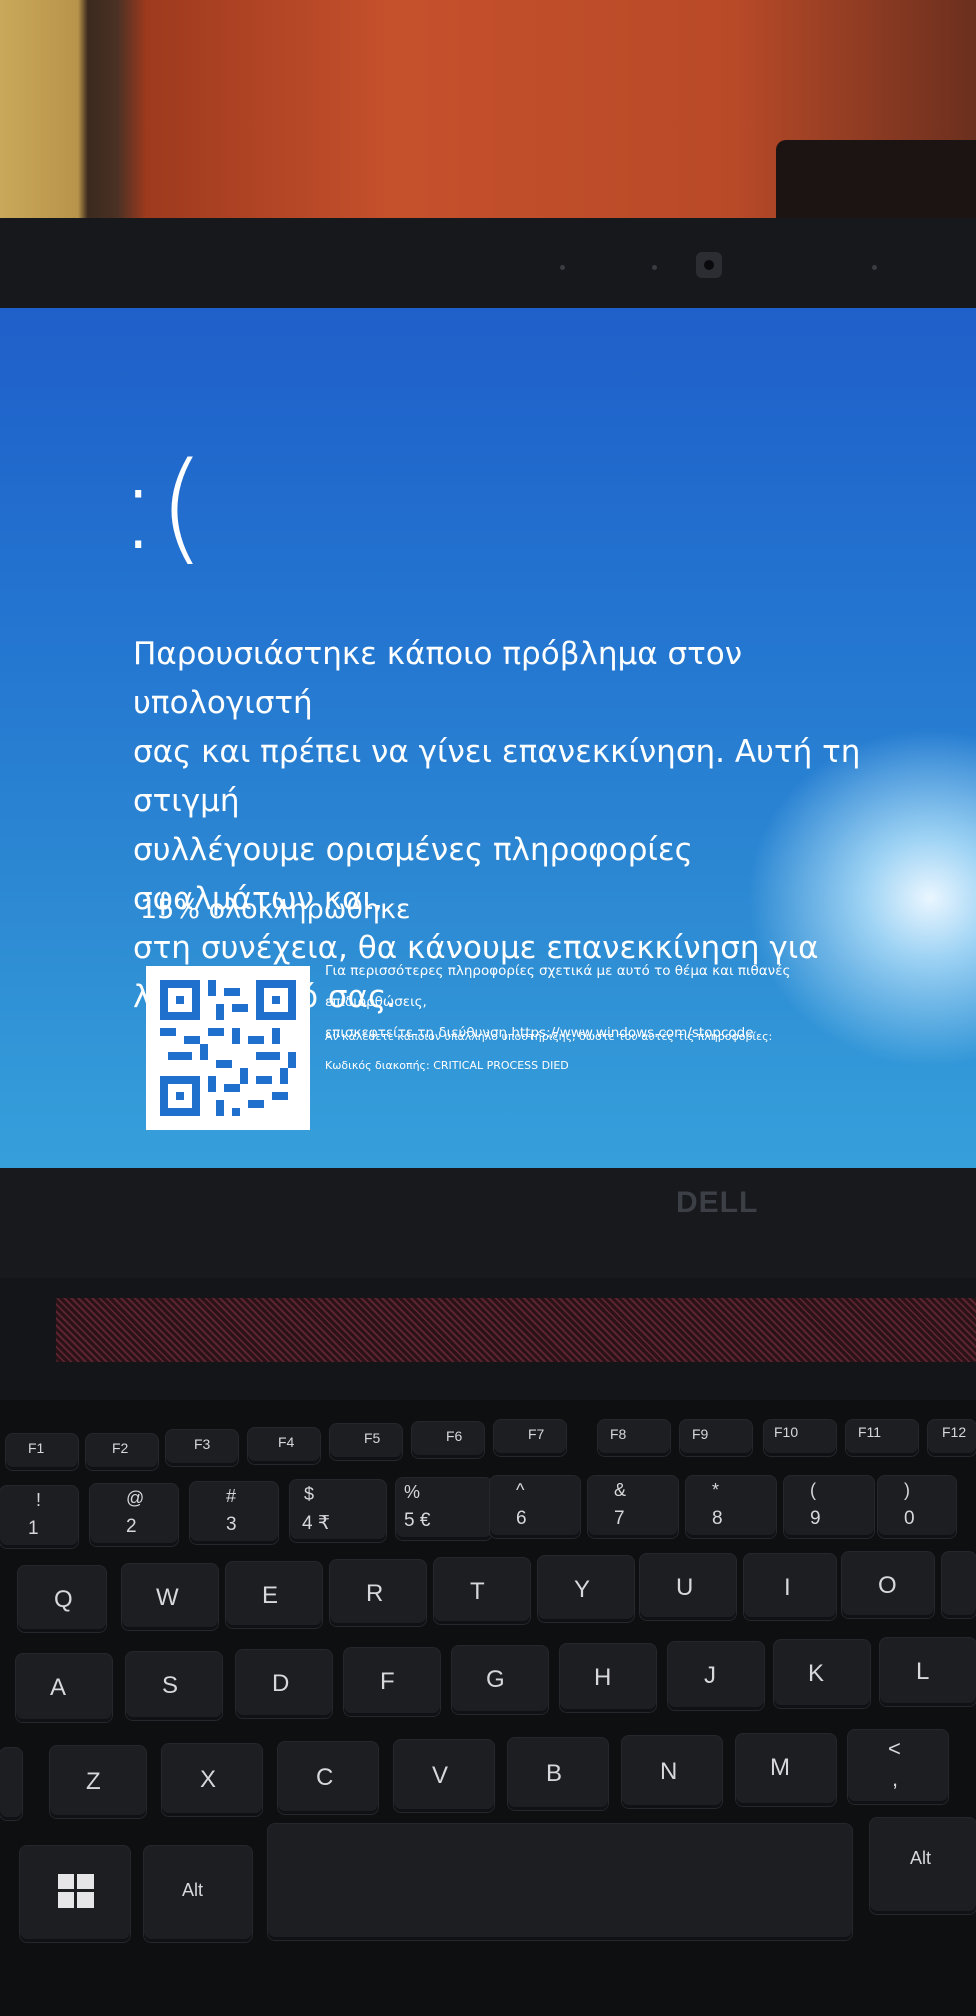 This screenshot has width=976, height=2016. What do you see at coordinates (669, 1771) in the screenshot?
I see `key-label: N` at bounding box center [669, 1771].